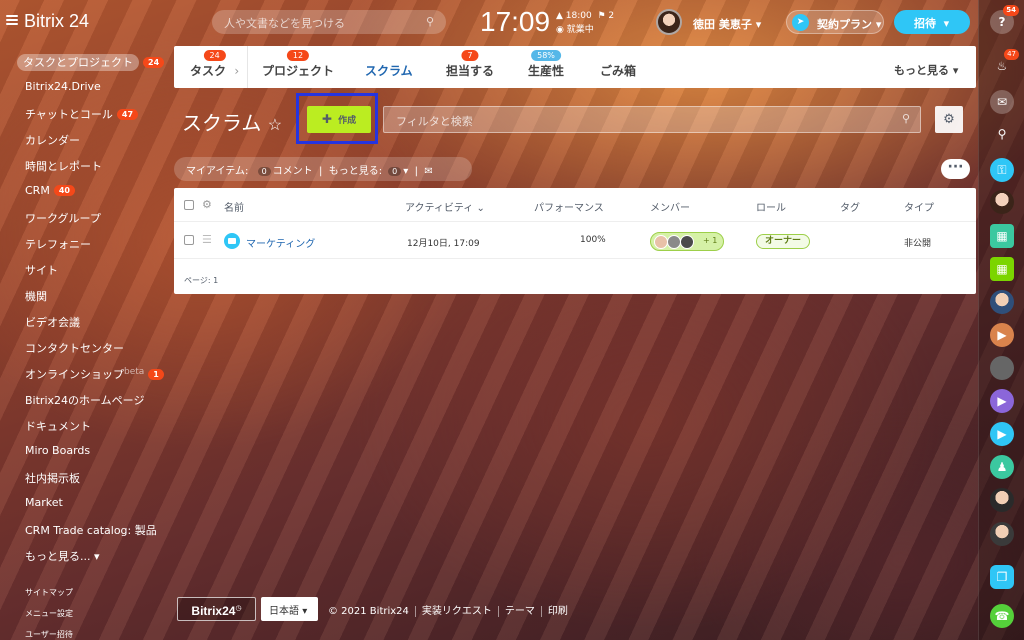 The width and height of the screenshot is (1024, 640). I want to click on sidebar-item-company: 機関, so click(85, 295).